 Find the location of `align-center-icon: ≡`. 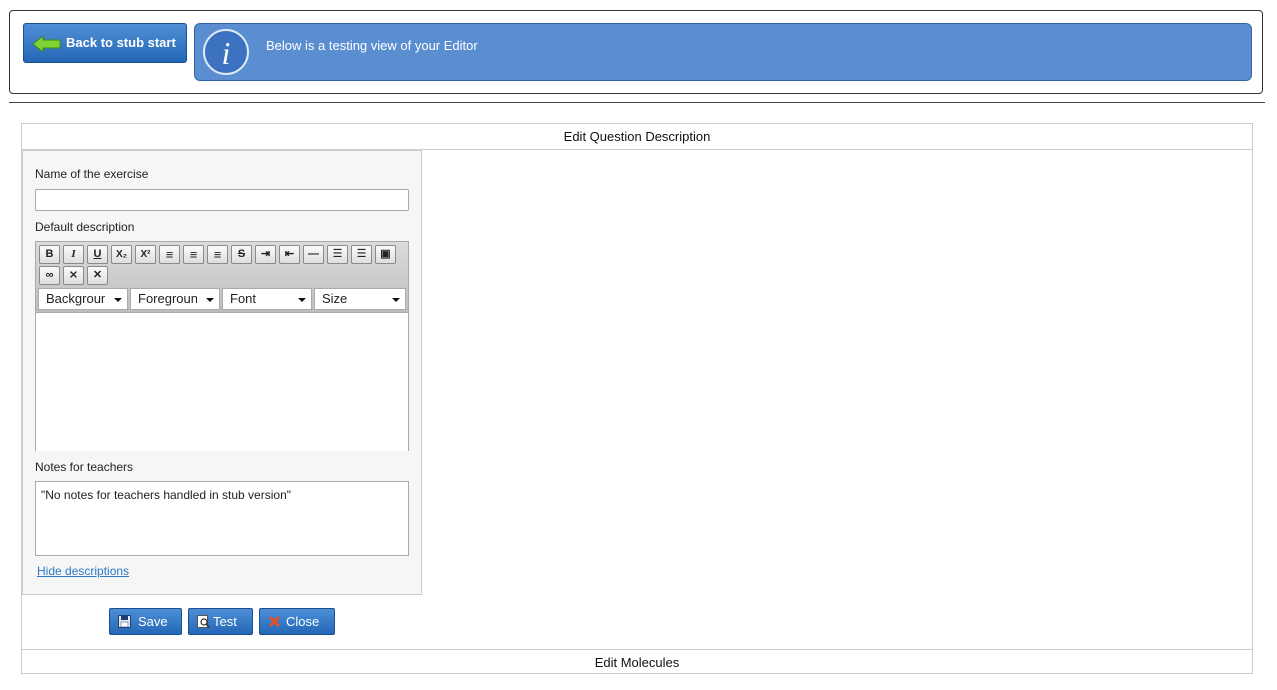

align-center-icon: ≡ is located at coordinates (193, 254).